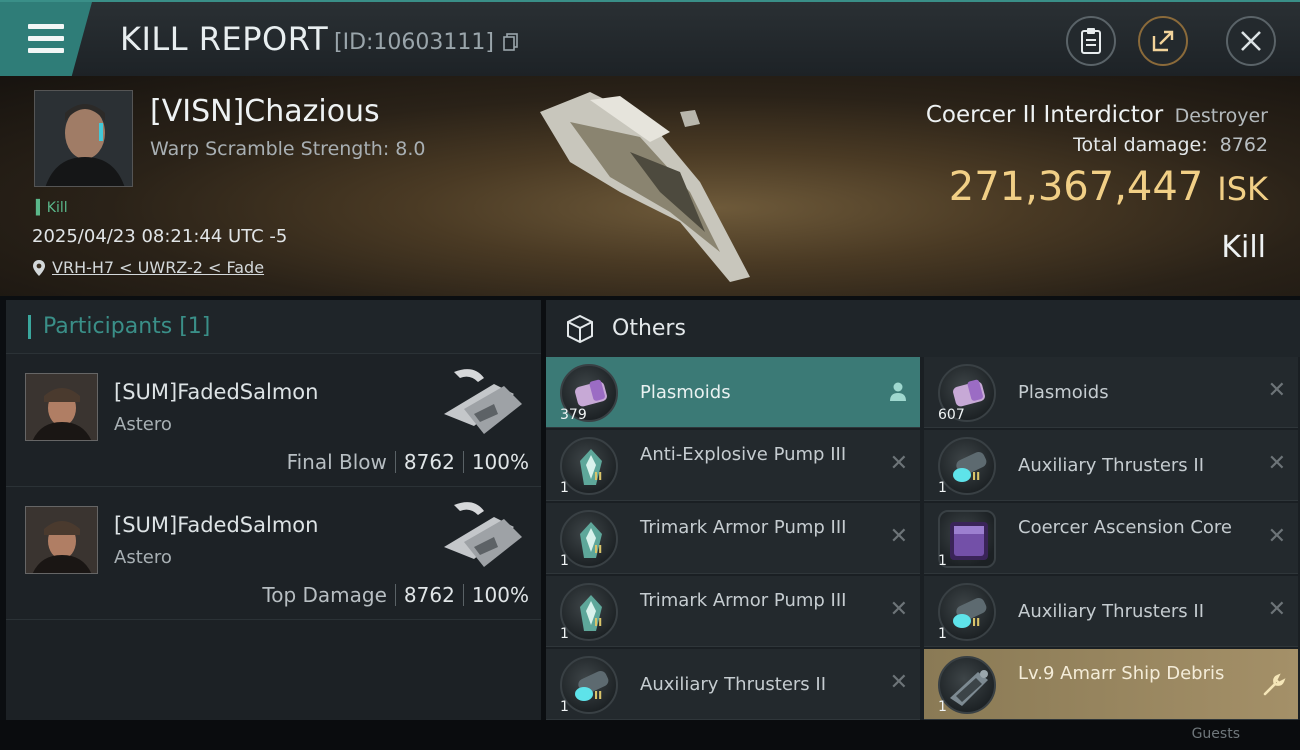  I want to click on close-button, so click(1251, 41).